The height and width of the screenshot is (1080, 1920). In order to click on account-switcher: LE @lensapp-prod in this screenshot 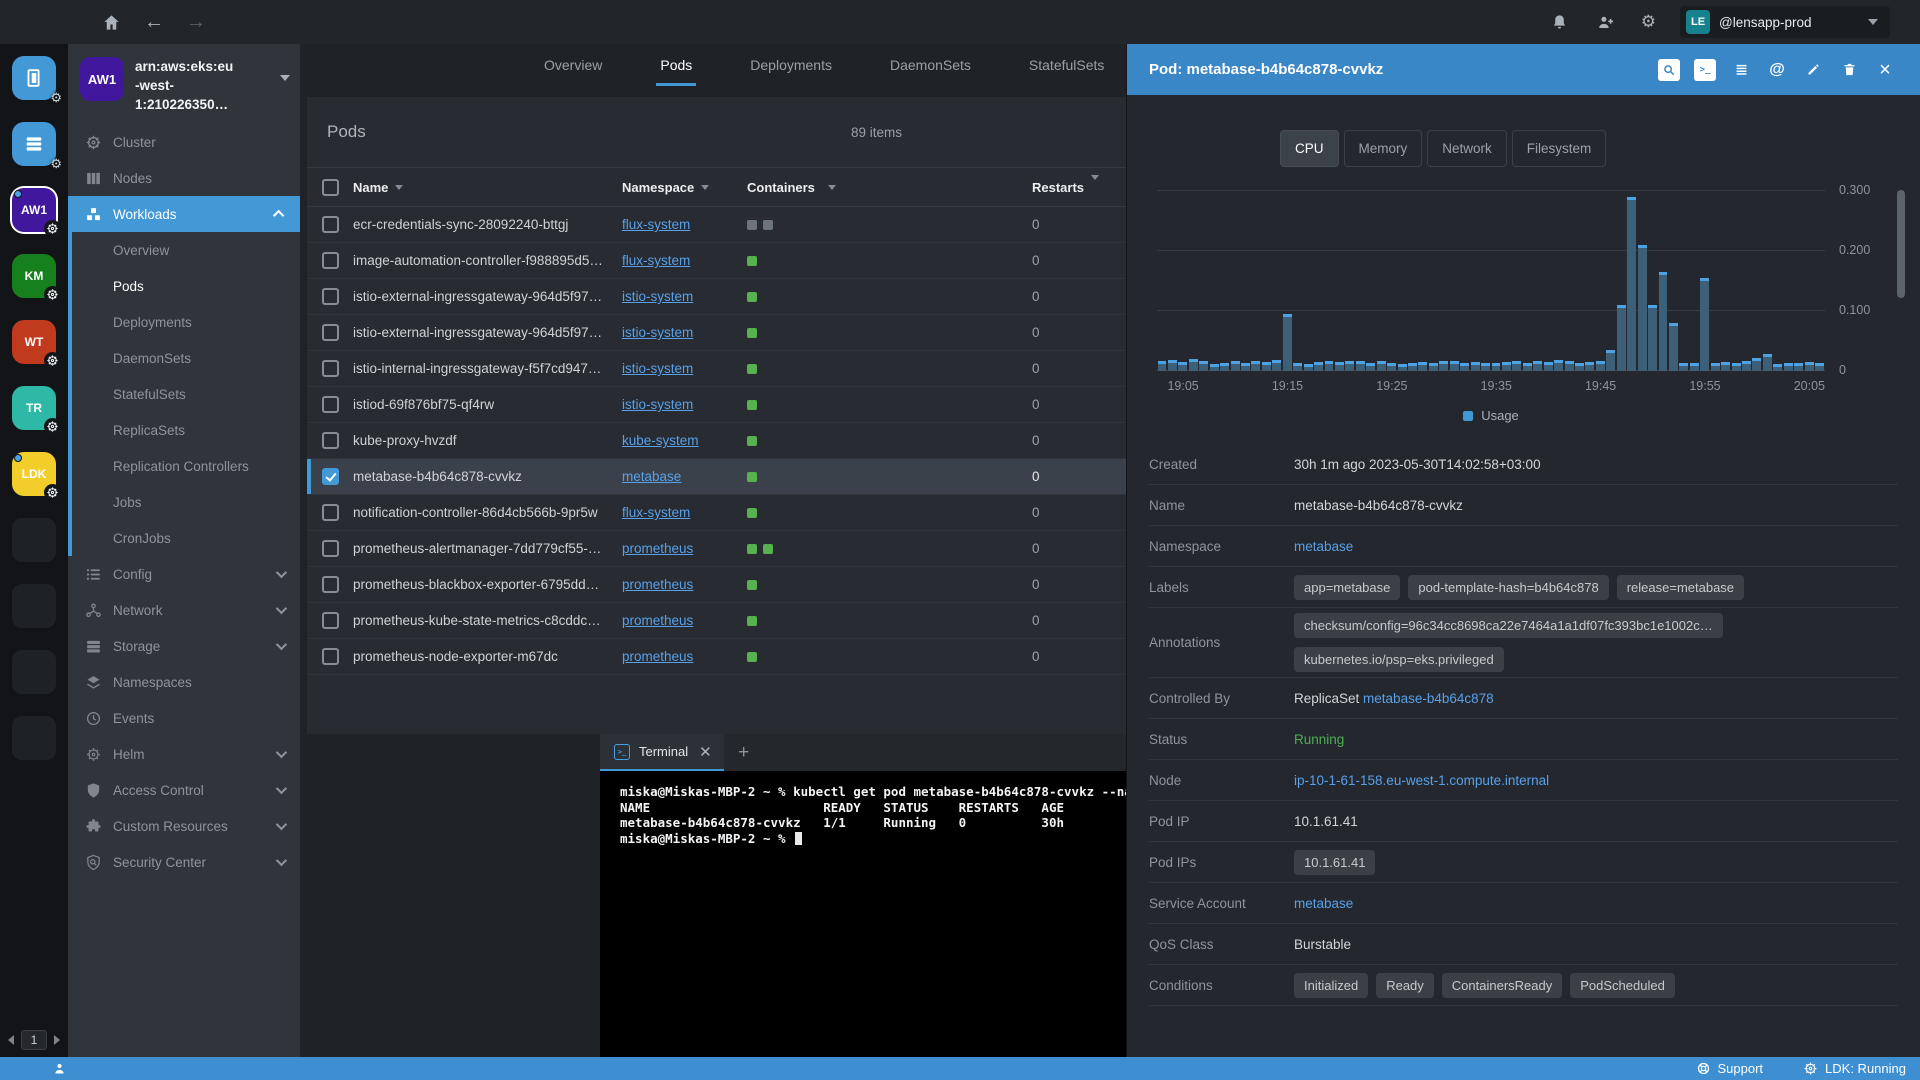, I will do `click(1785, 22)`.